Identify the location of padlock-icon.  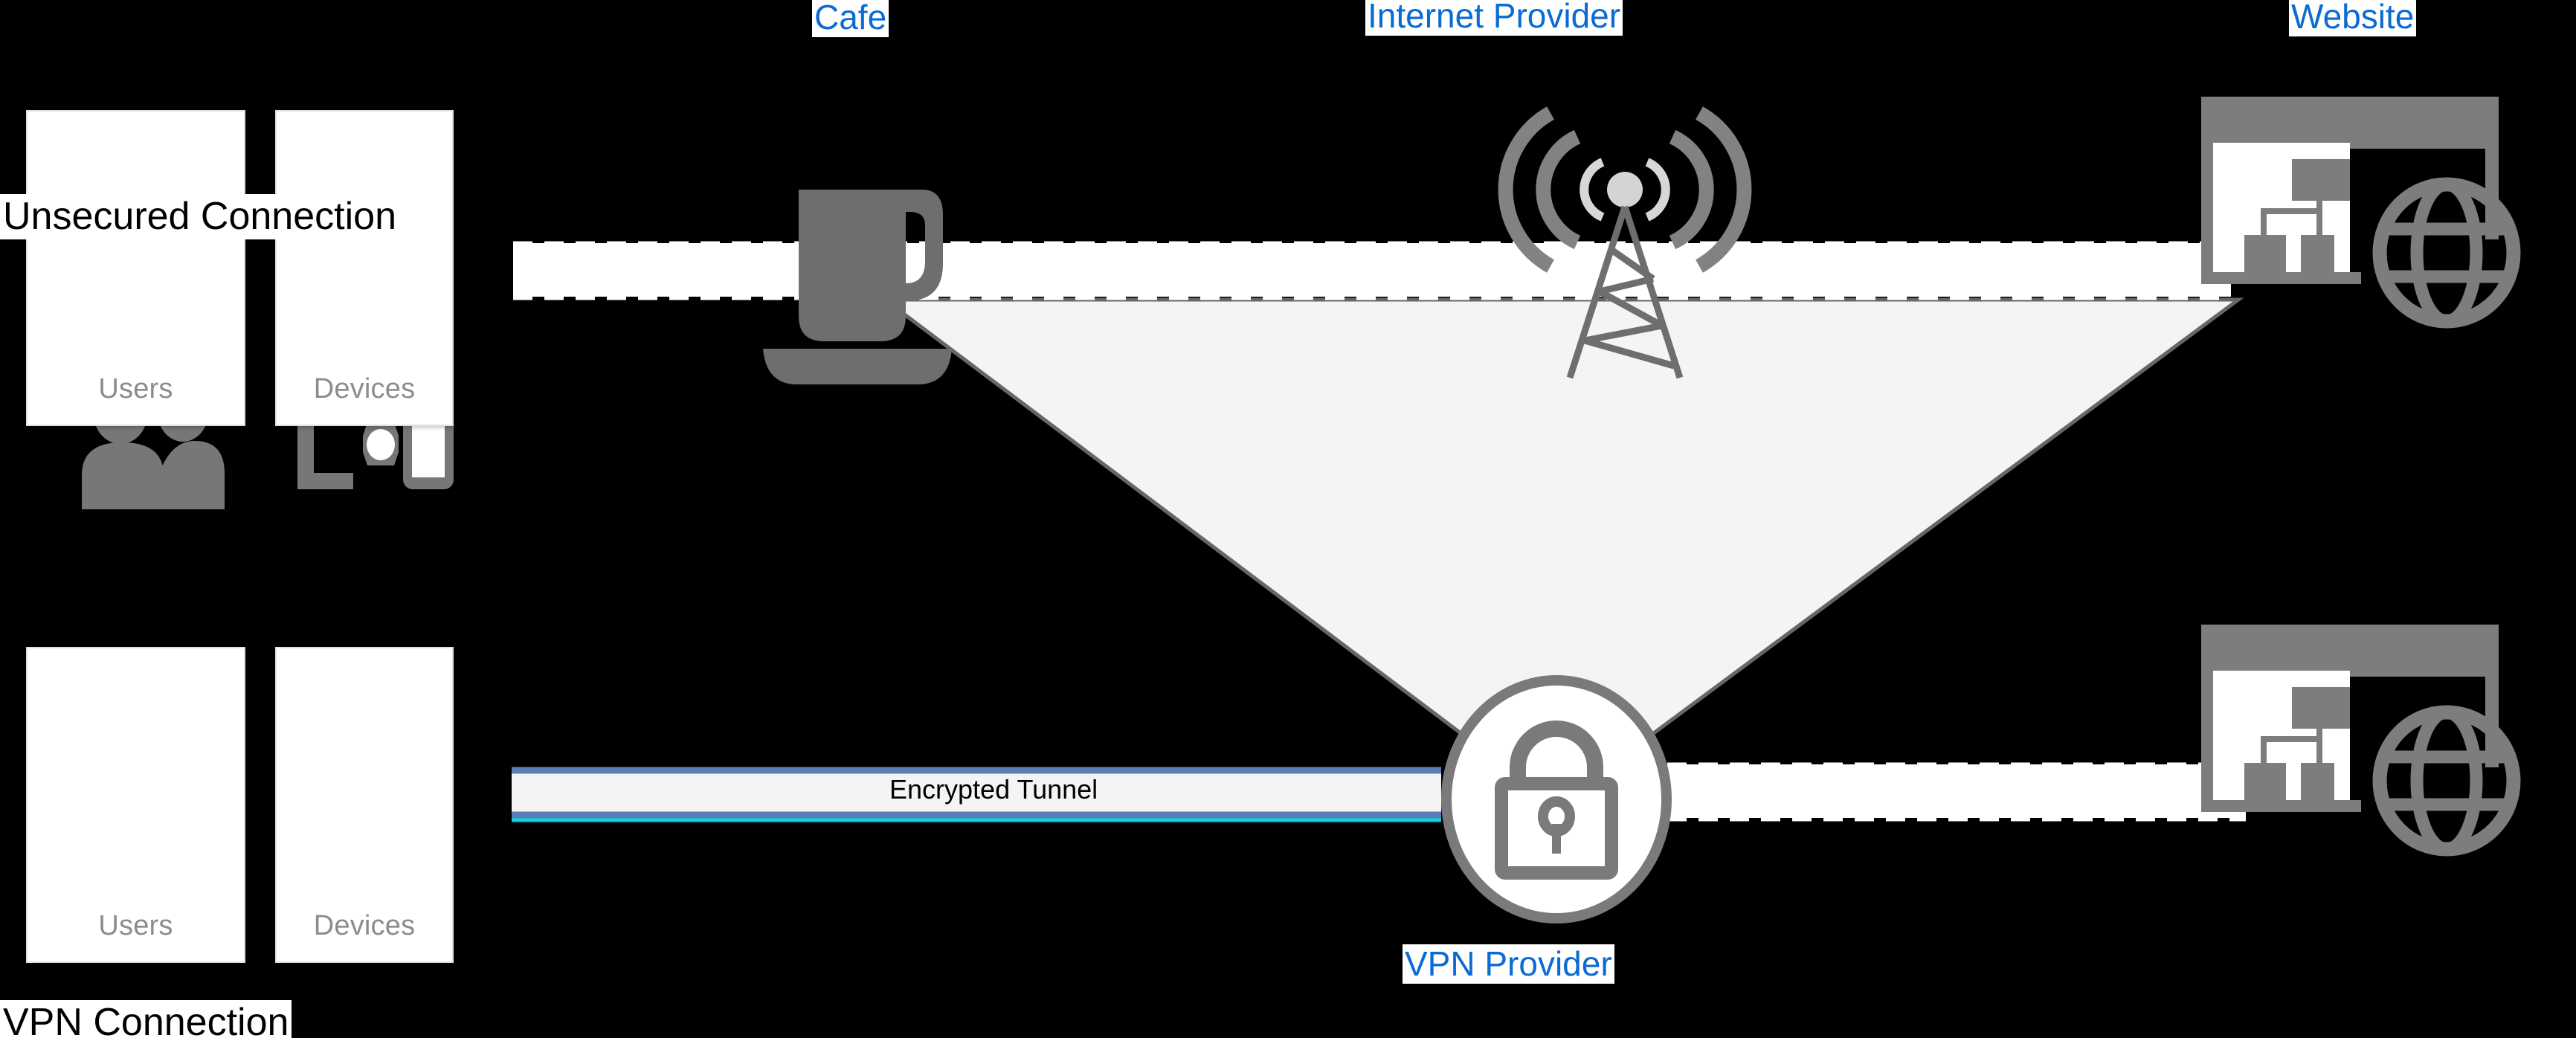
(1556, 799).